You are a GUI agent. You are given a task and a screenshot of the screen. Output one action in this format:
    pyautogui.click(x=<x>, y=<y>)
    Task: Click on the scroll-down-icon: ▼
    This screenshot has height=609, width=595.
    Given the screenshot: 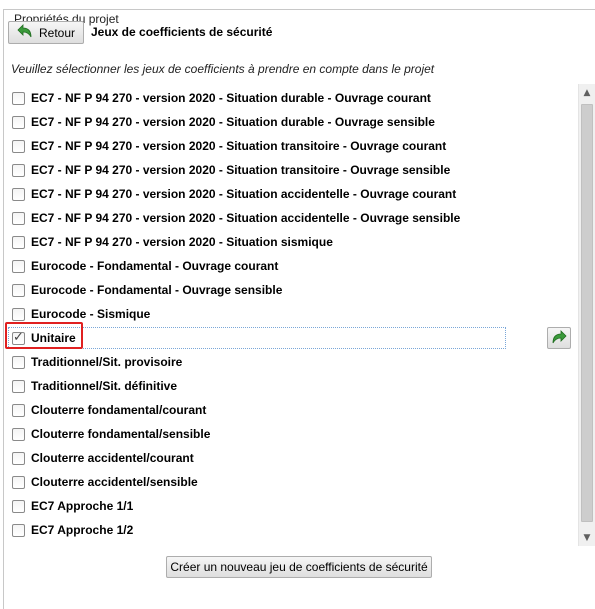 What is the action you would take?
    pyautogui.click(x=587, y=537)
    